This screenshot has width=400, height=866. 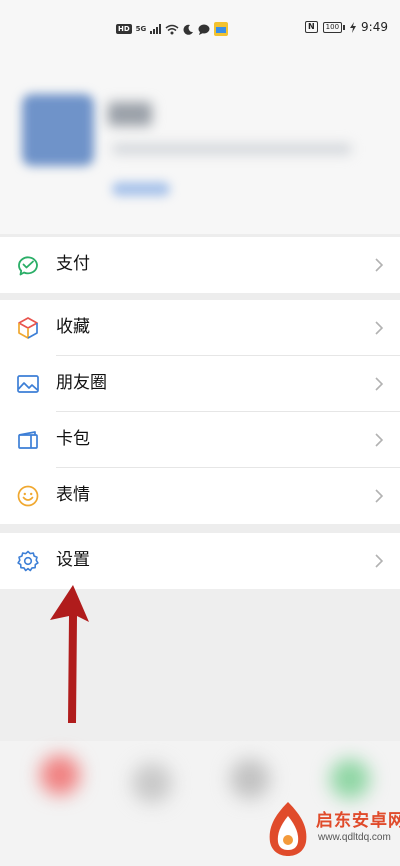 I want to click on favorites-cube-icon, so click(x=28, y=328).